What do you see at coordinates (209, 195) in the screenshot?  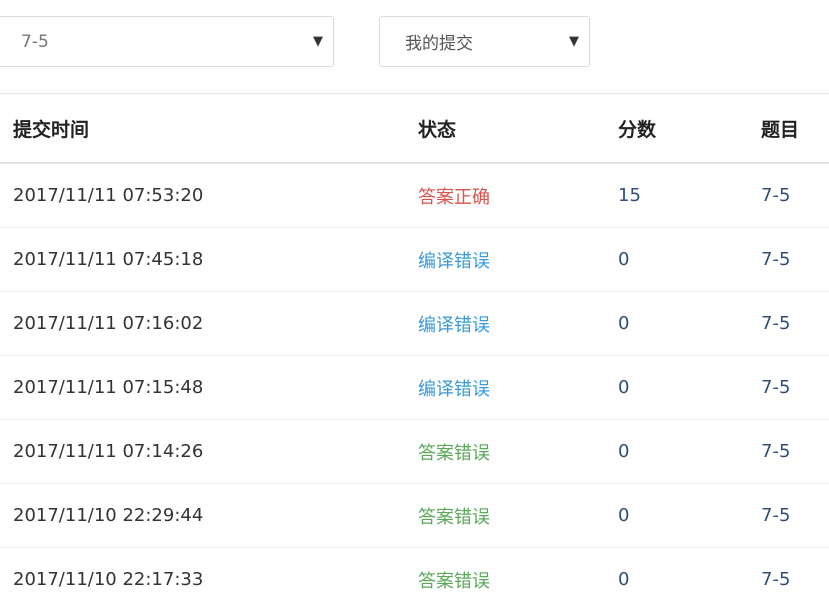 I see `submit-time-cell: 2017/11/11 07:53:20` at bounding box center [209, 195].